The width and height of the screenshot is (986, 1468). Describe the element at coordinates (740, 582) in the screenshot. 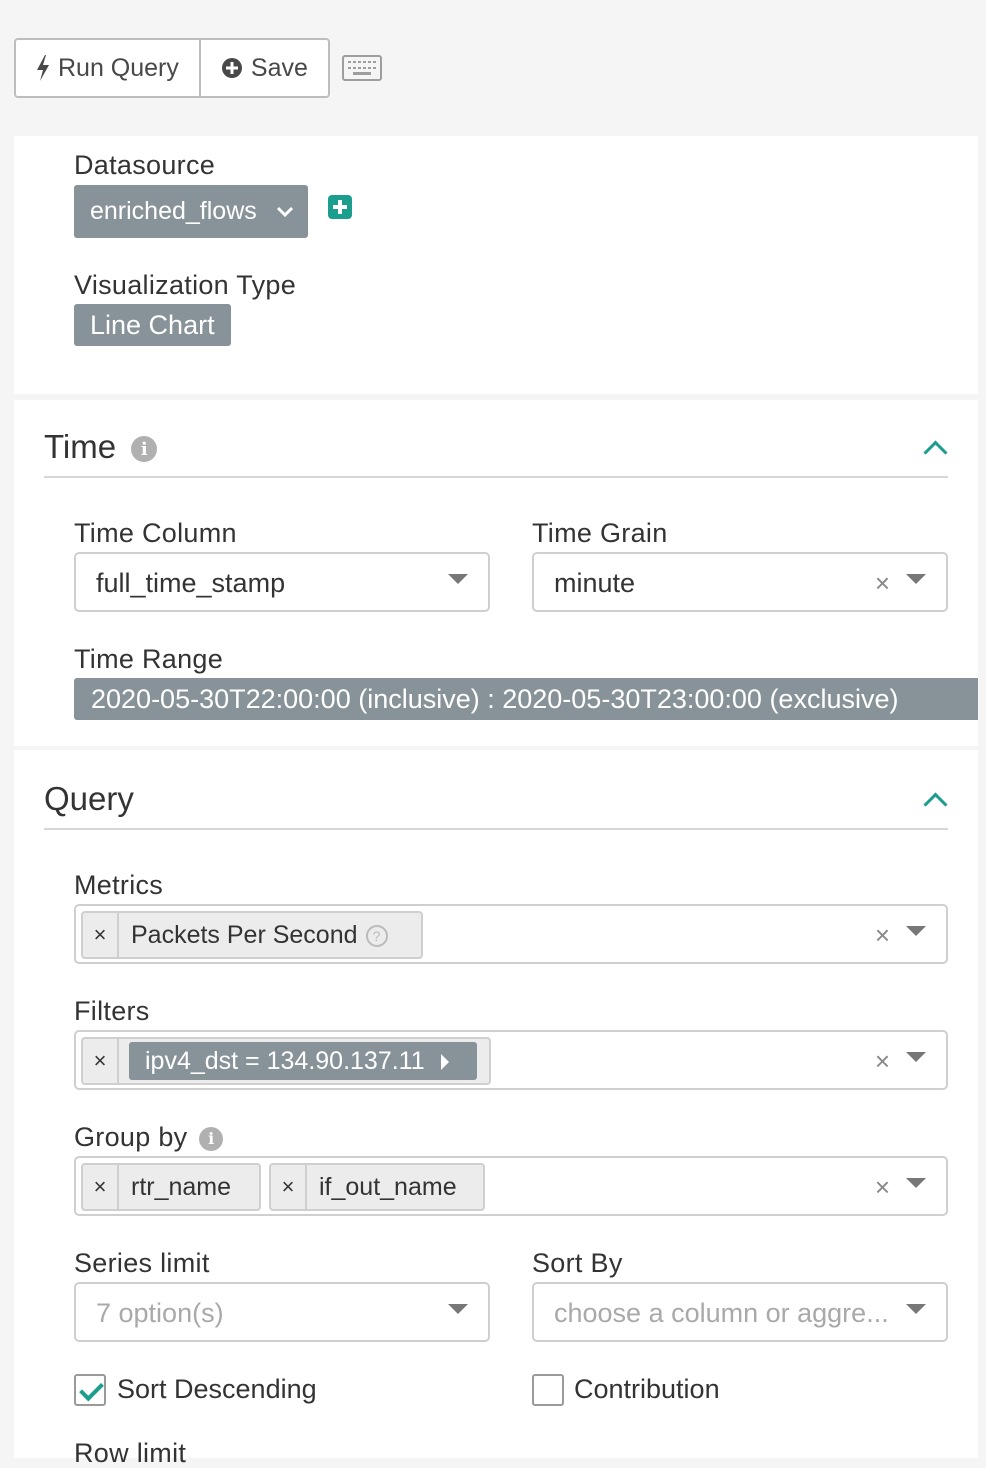

I see `time-grain-select: minute ×` at that location.